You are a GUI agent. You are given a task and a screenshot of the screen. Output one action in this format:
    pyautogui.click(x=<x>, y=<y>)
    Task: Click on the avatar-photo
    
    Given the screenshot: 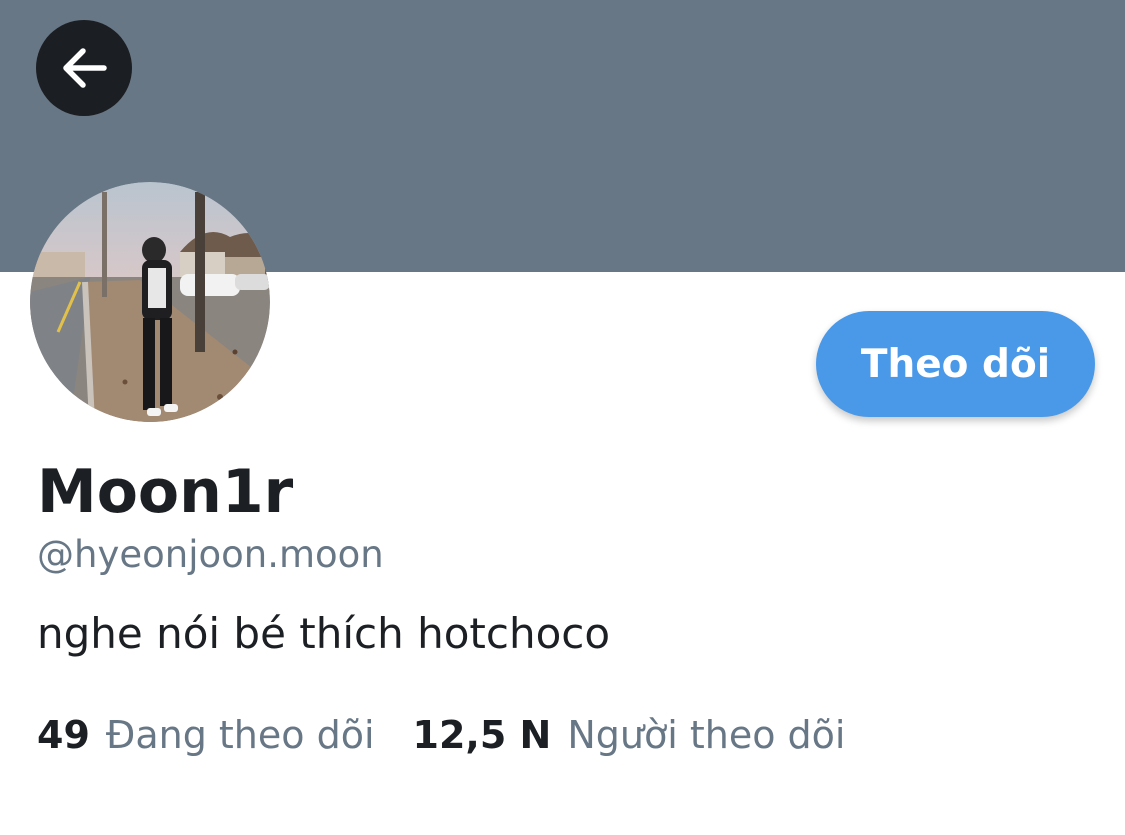 What is the action you would take?
    pyautogui.click(x=150, y=302)
    